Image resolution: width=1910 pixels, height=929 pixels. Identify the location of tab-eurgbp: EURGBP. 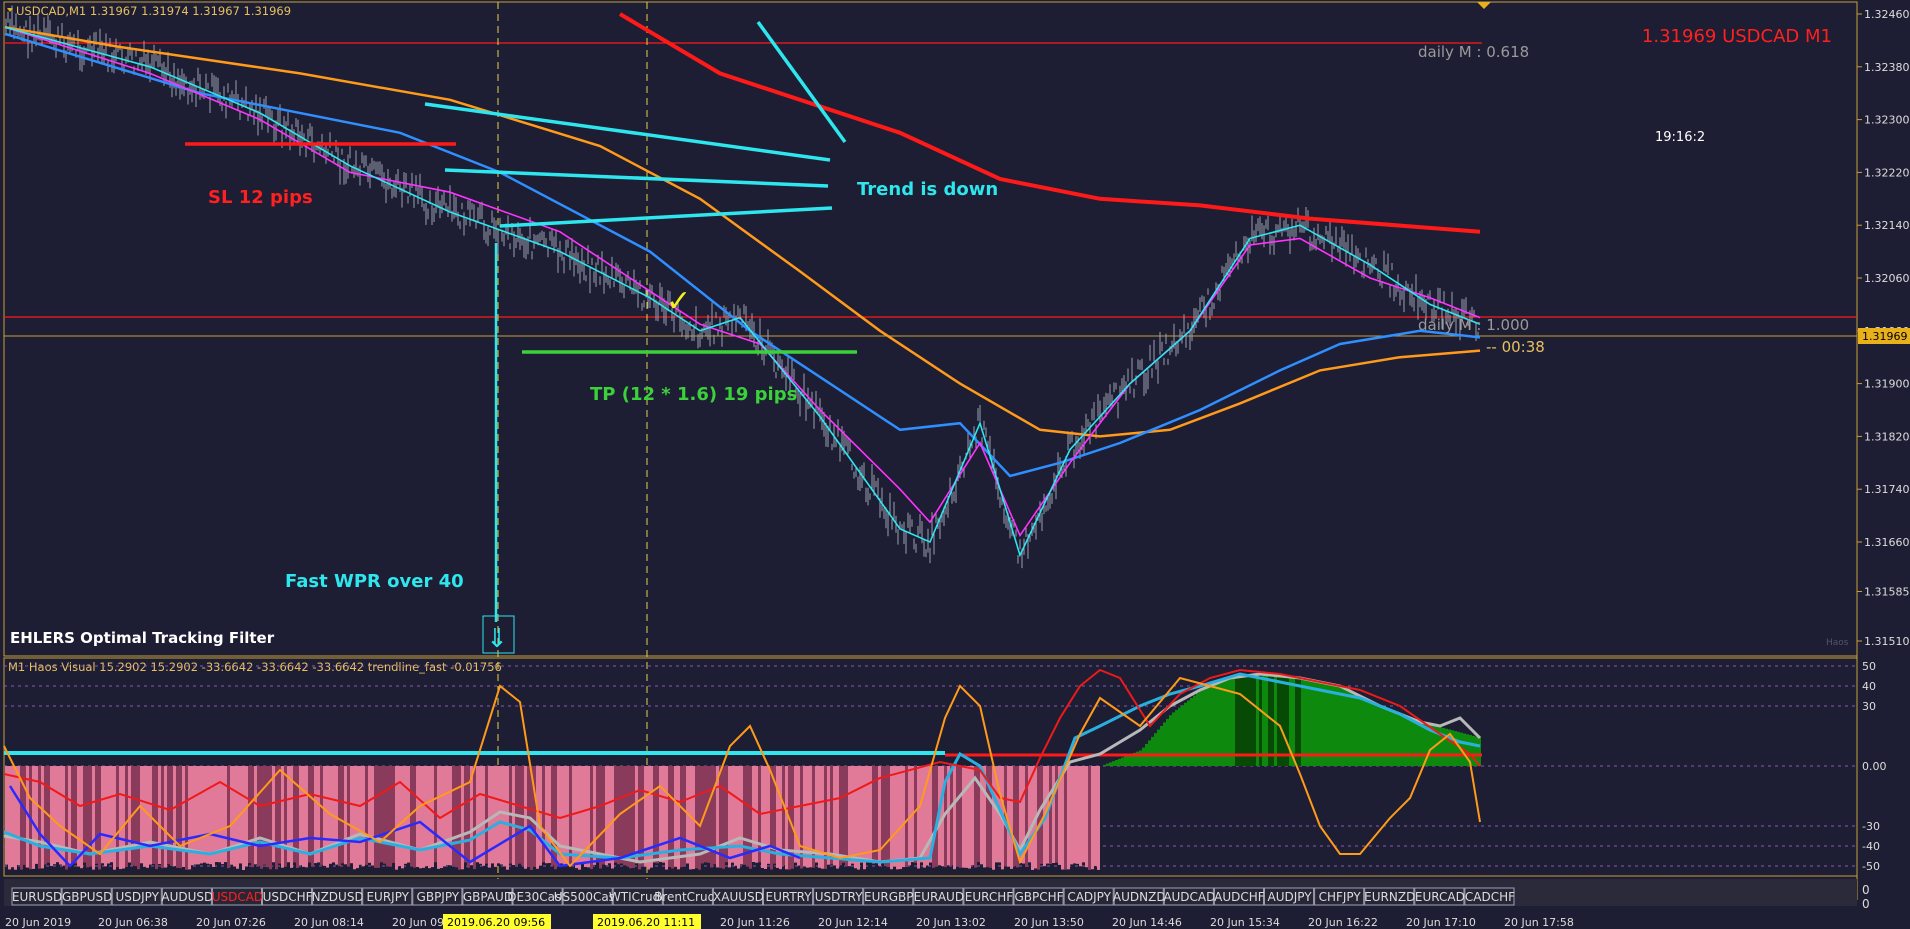
(888, 896).